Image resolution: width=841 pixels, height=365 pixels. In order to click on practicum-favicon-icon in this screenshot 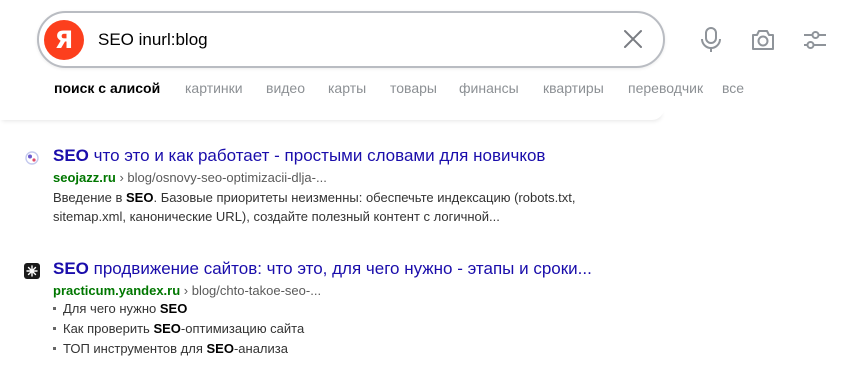, I will do `click(32, 271)`.